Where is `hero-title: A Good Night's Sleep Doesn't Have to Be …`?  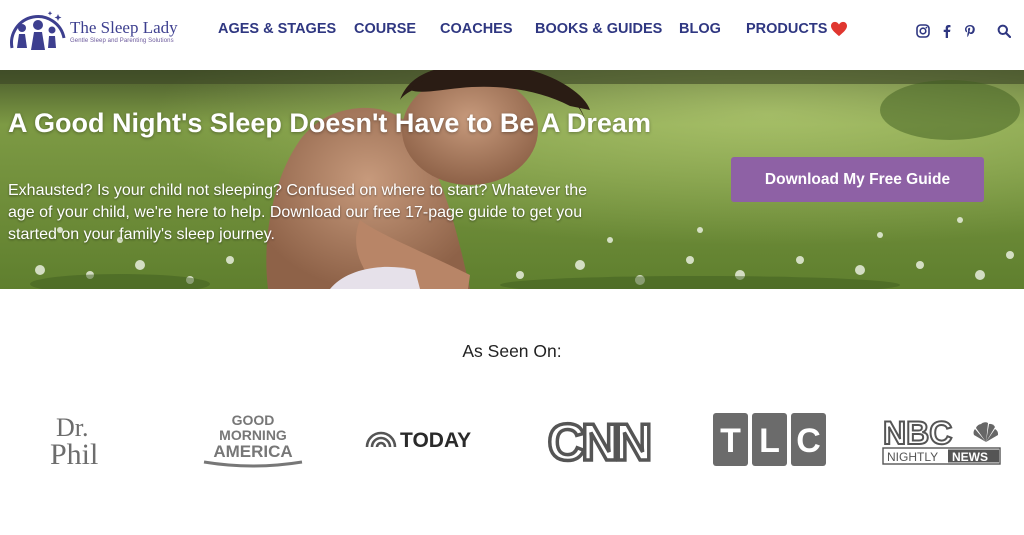 hero-title: A Good Night's Sleep Doesn't Have to Be … is located at coordinates (329, 123).